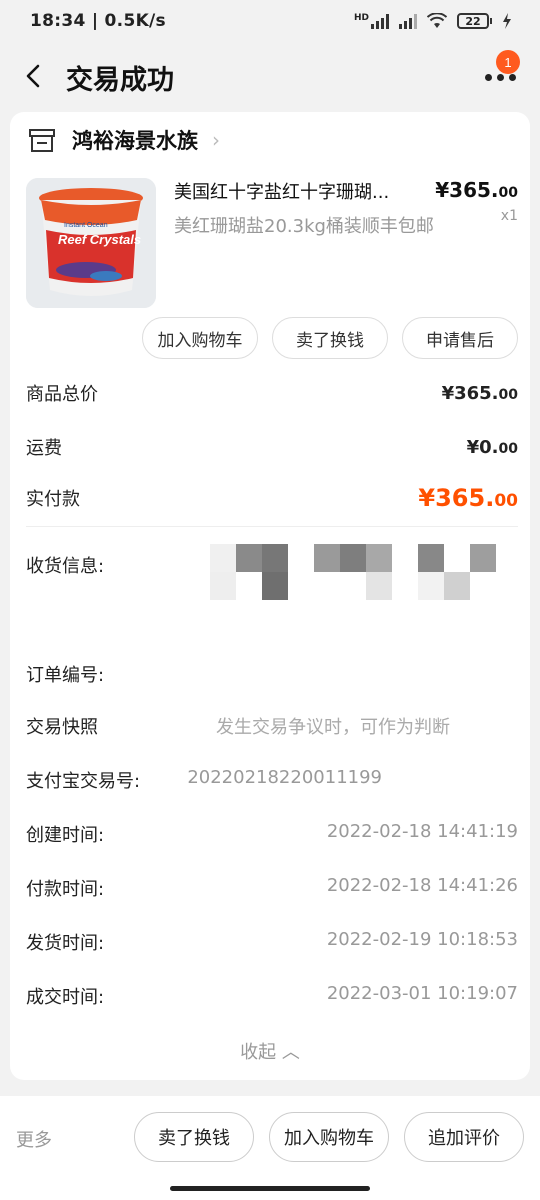 Image resolution: width=540 pixels, height=1200 pixels. What do you see at coordinates (65, 675) in the screenshot?
I see `order-number-label: 订单编号:` at bounding box center [65, 675].